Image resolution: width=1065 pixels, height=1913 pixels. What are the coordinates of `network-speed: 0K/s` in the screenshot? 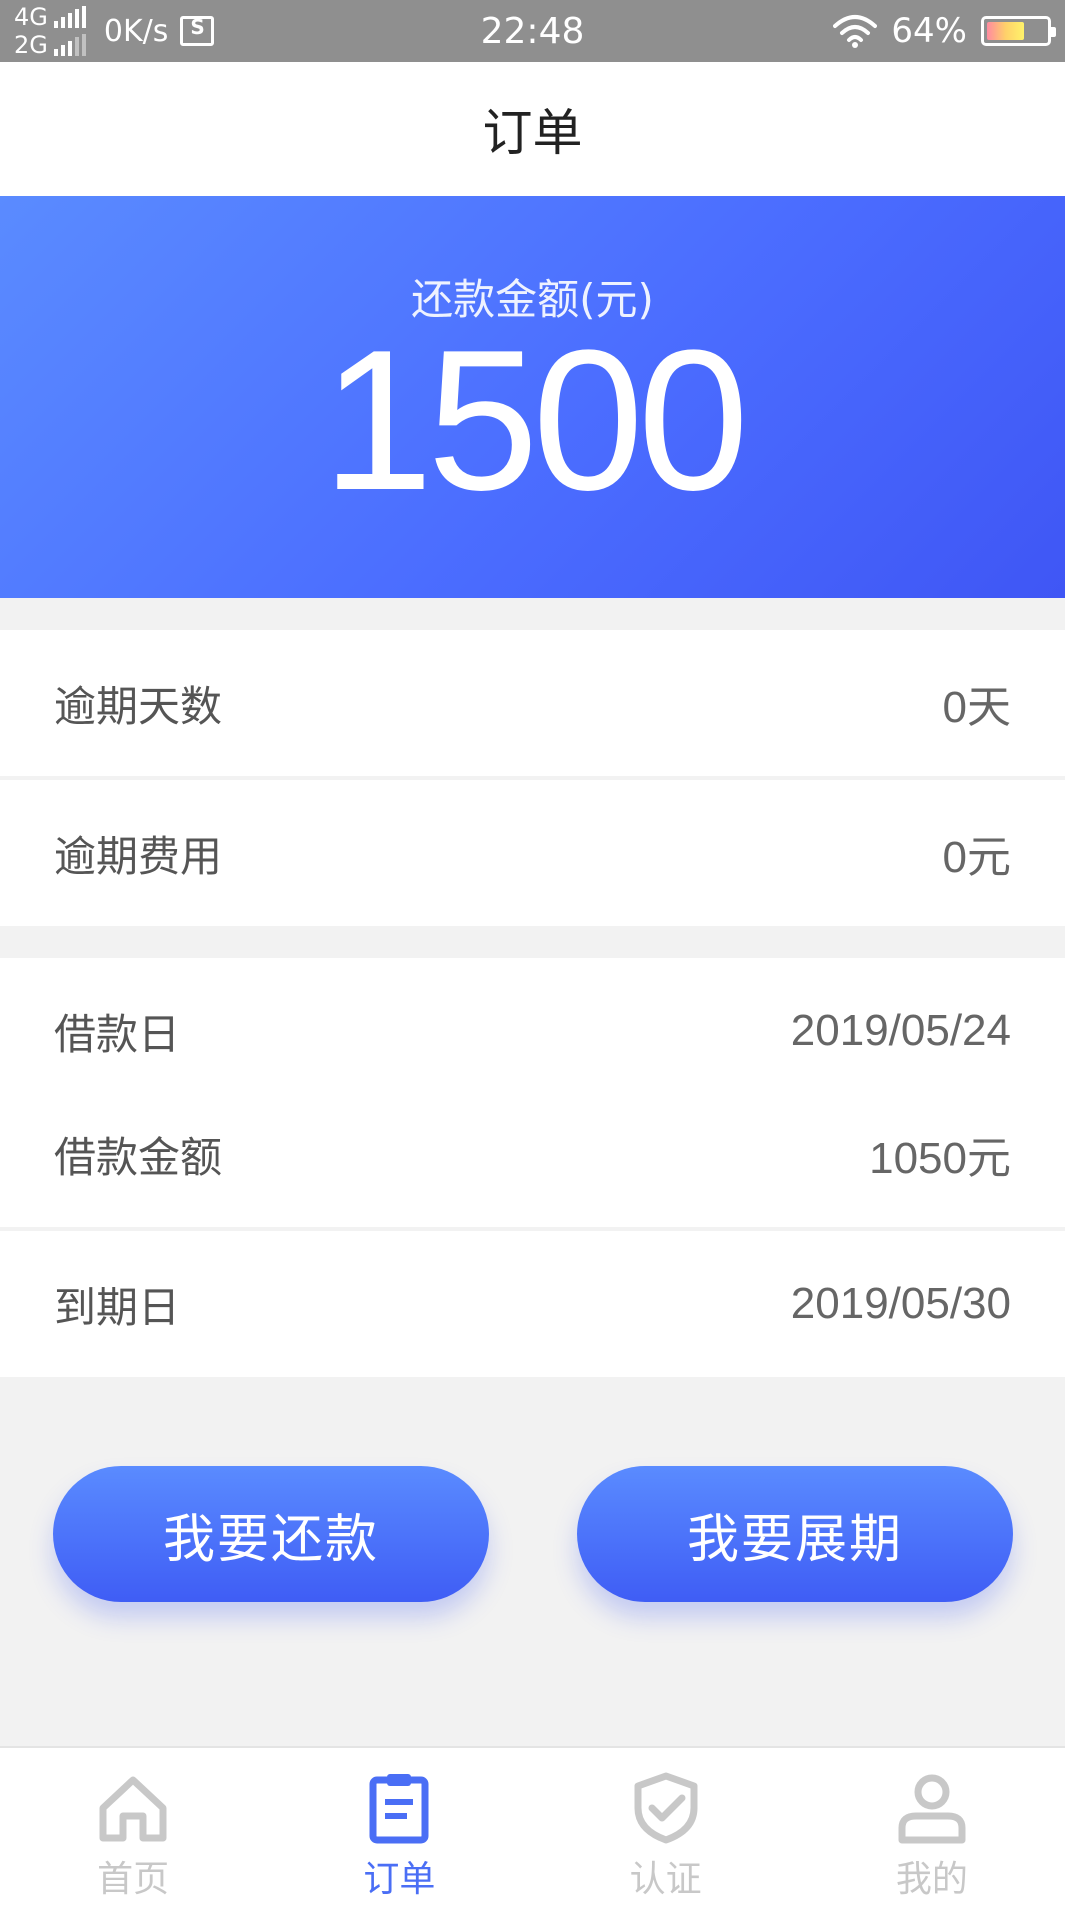 It's located at (136, 31).